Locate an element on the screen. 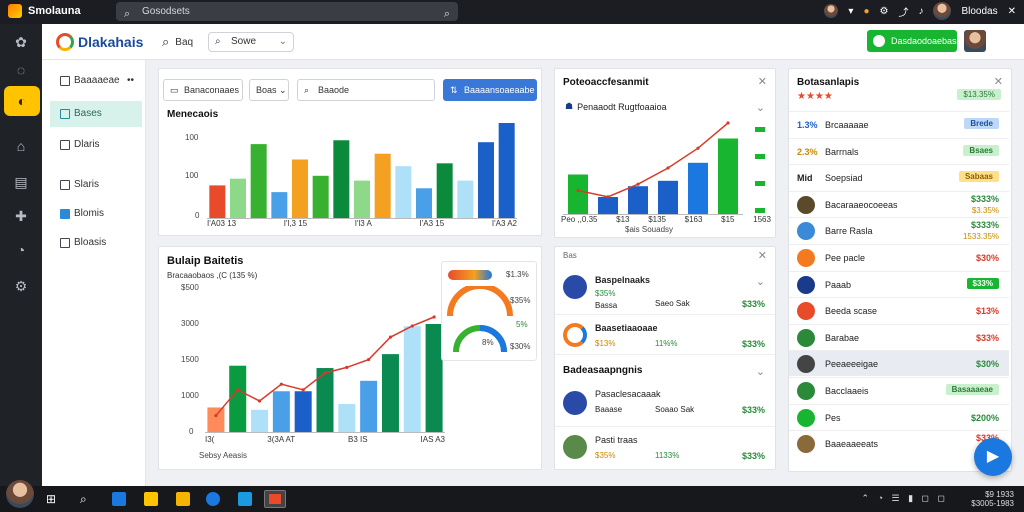 Image resolution: width=1024 pixels, height=512 pixels. toolbar-search: ⌕ Baaode is located at coordinates (366, 90).